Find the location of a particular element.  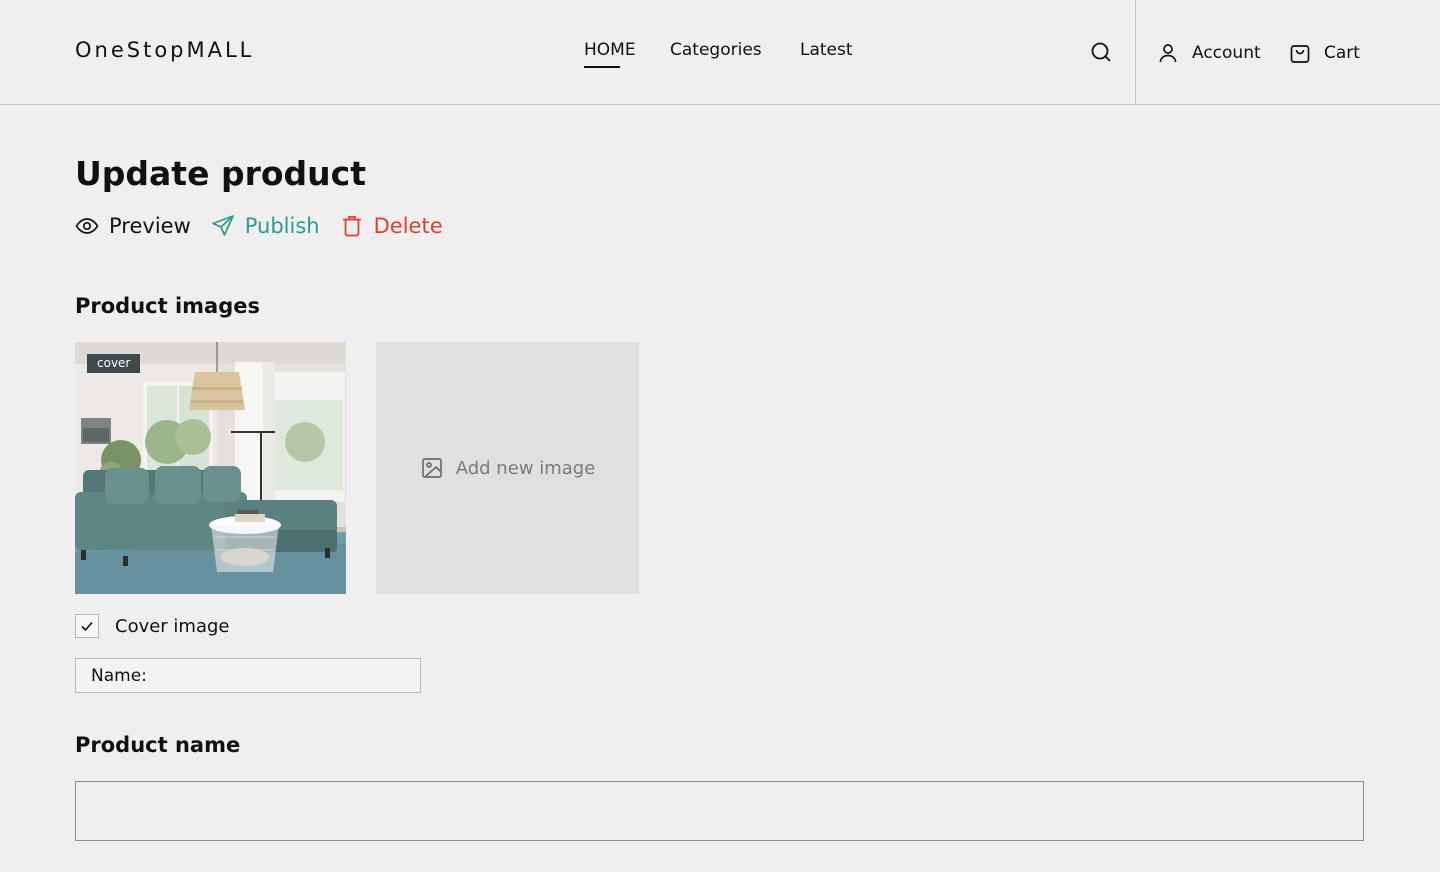

image-icon is located at coordinates (432, 468).